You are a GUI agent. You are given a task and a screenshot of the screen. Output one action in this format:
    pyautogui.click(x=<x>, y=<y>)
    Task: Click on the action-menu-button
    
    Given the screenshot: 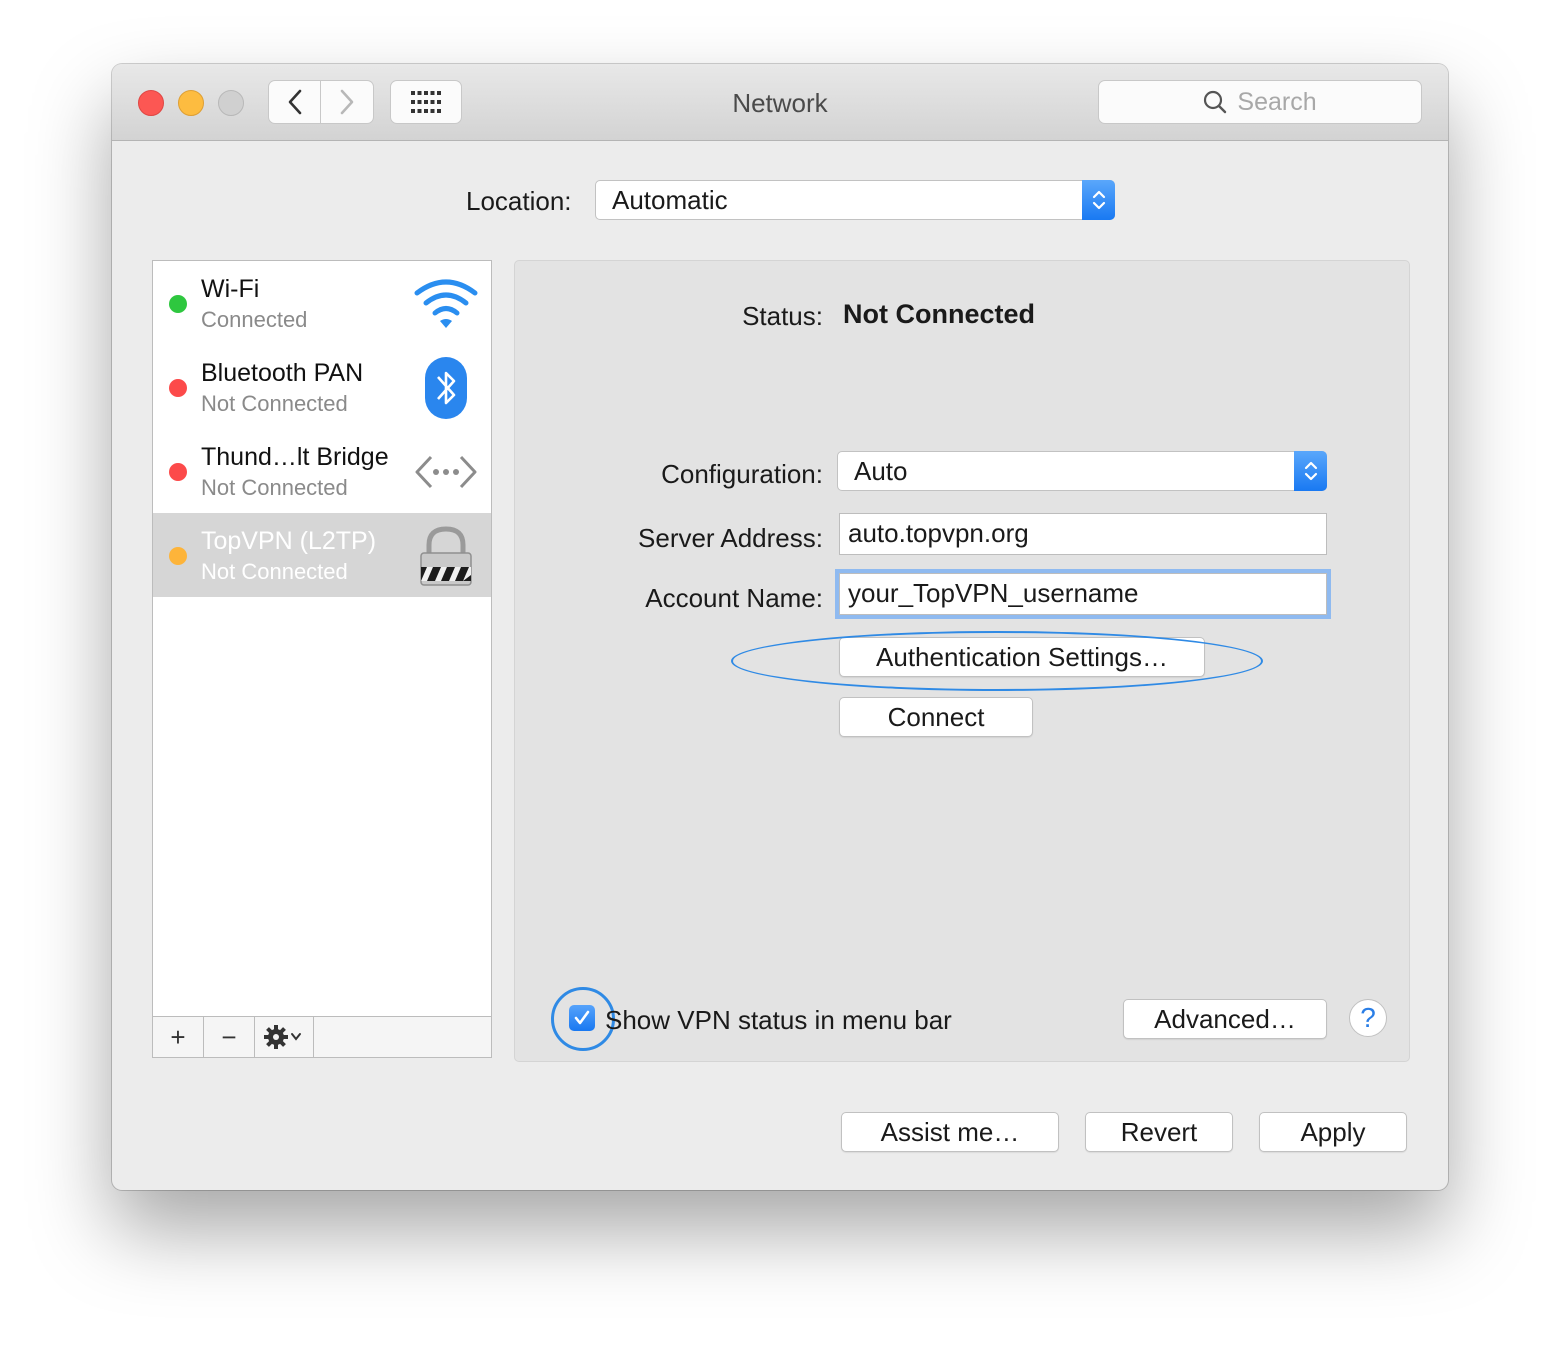 What is the action you would take?
    pyautogui.click(x=284, y=1037)
    